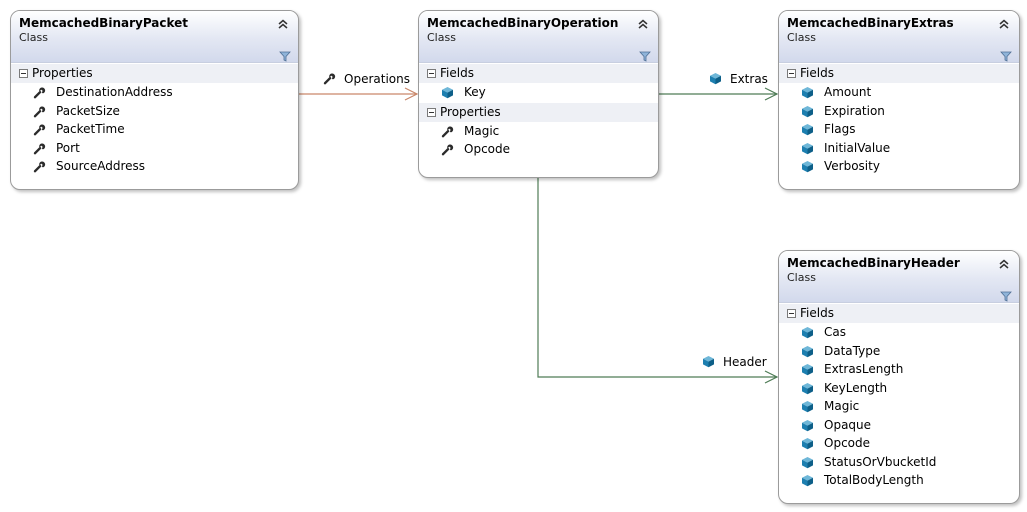 The height and width of the screenshot is (512, 1027). Describe the element at coordinates (154, 111) in the screenshot. I see `member-packet-size: PacketSize` at that location.